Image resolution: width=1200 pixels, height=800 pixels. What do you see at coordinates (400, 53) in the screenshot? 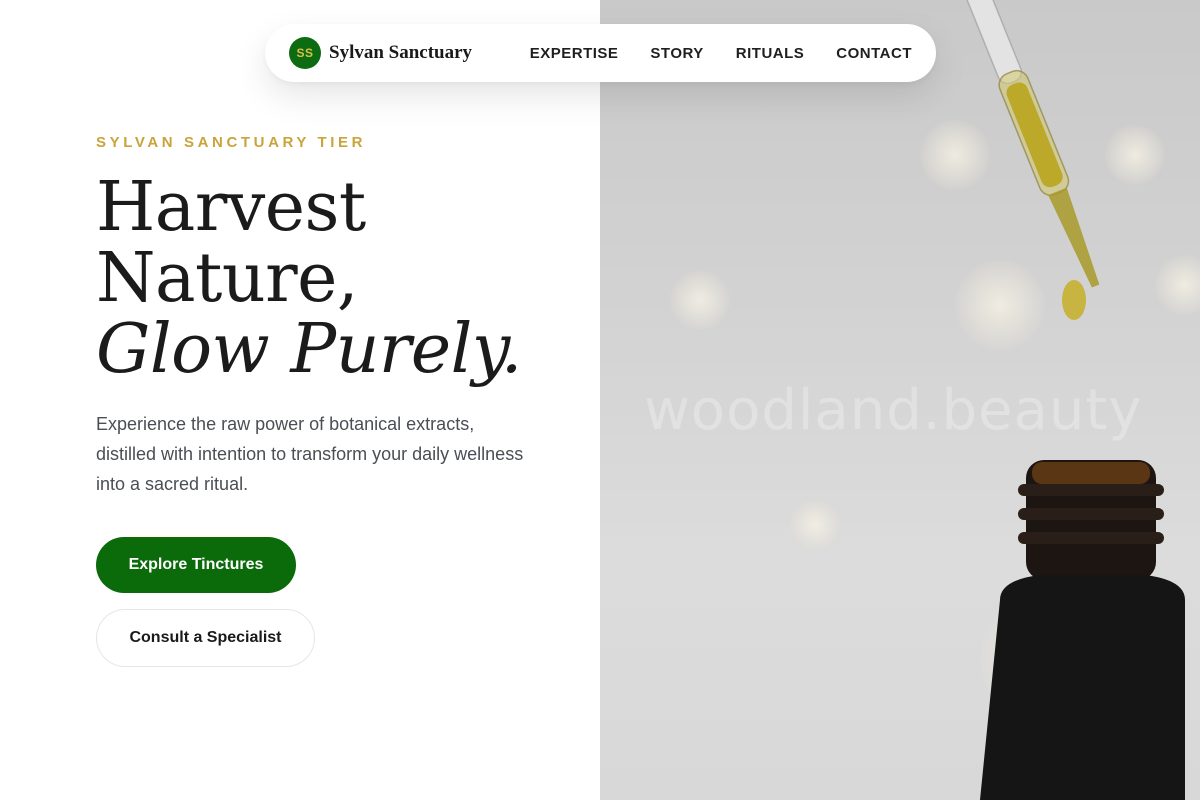
I see `brand-name: Sylvan Sanctuary` at bounding box center [400, 53].